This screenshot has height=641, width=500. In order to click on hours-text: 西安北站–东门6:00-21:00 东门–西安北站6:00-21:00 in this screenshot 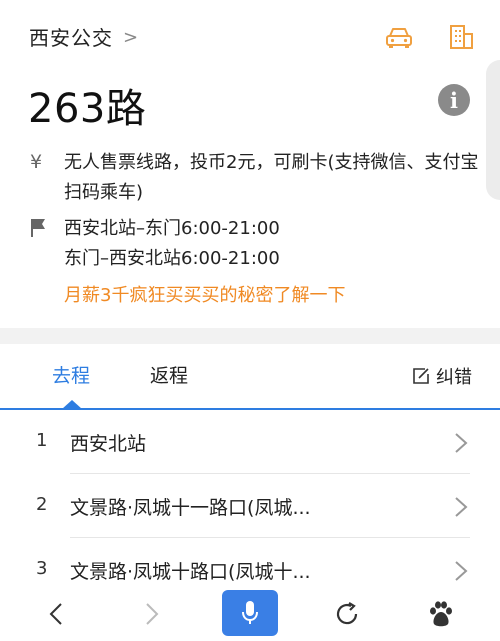, I will do `click(271, 244)`.